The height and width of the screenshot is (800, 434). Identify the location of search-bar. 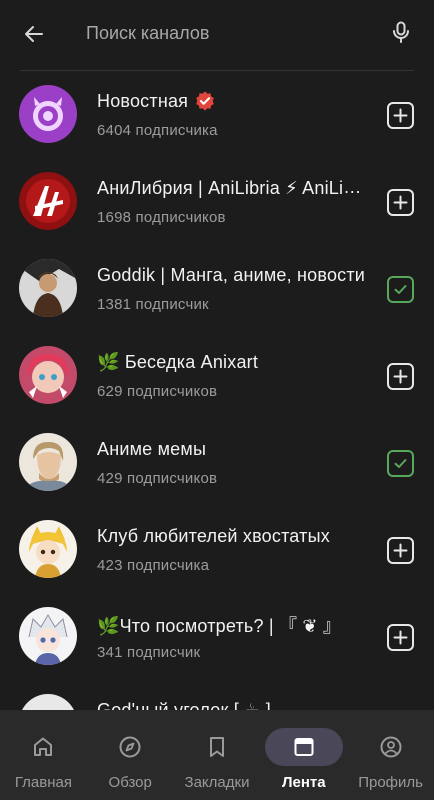
(217, 33).